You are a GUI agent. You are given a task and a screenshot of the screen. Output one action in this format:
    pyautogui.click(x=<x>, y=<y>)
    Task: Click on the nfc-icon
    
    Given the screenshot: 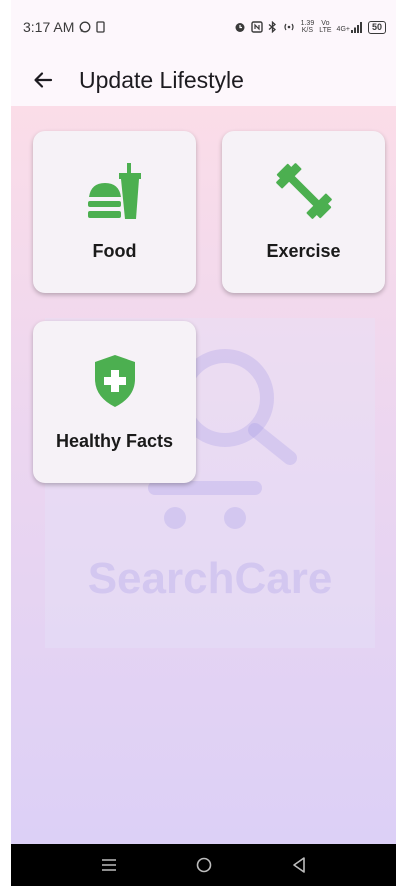 What is the action you would take?
    pyautogui.click(x=256, y=27)
    